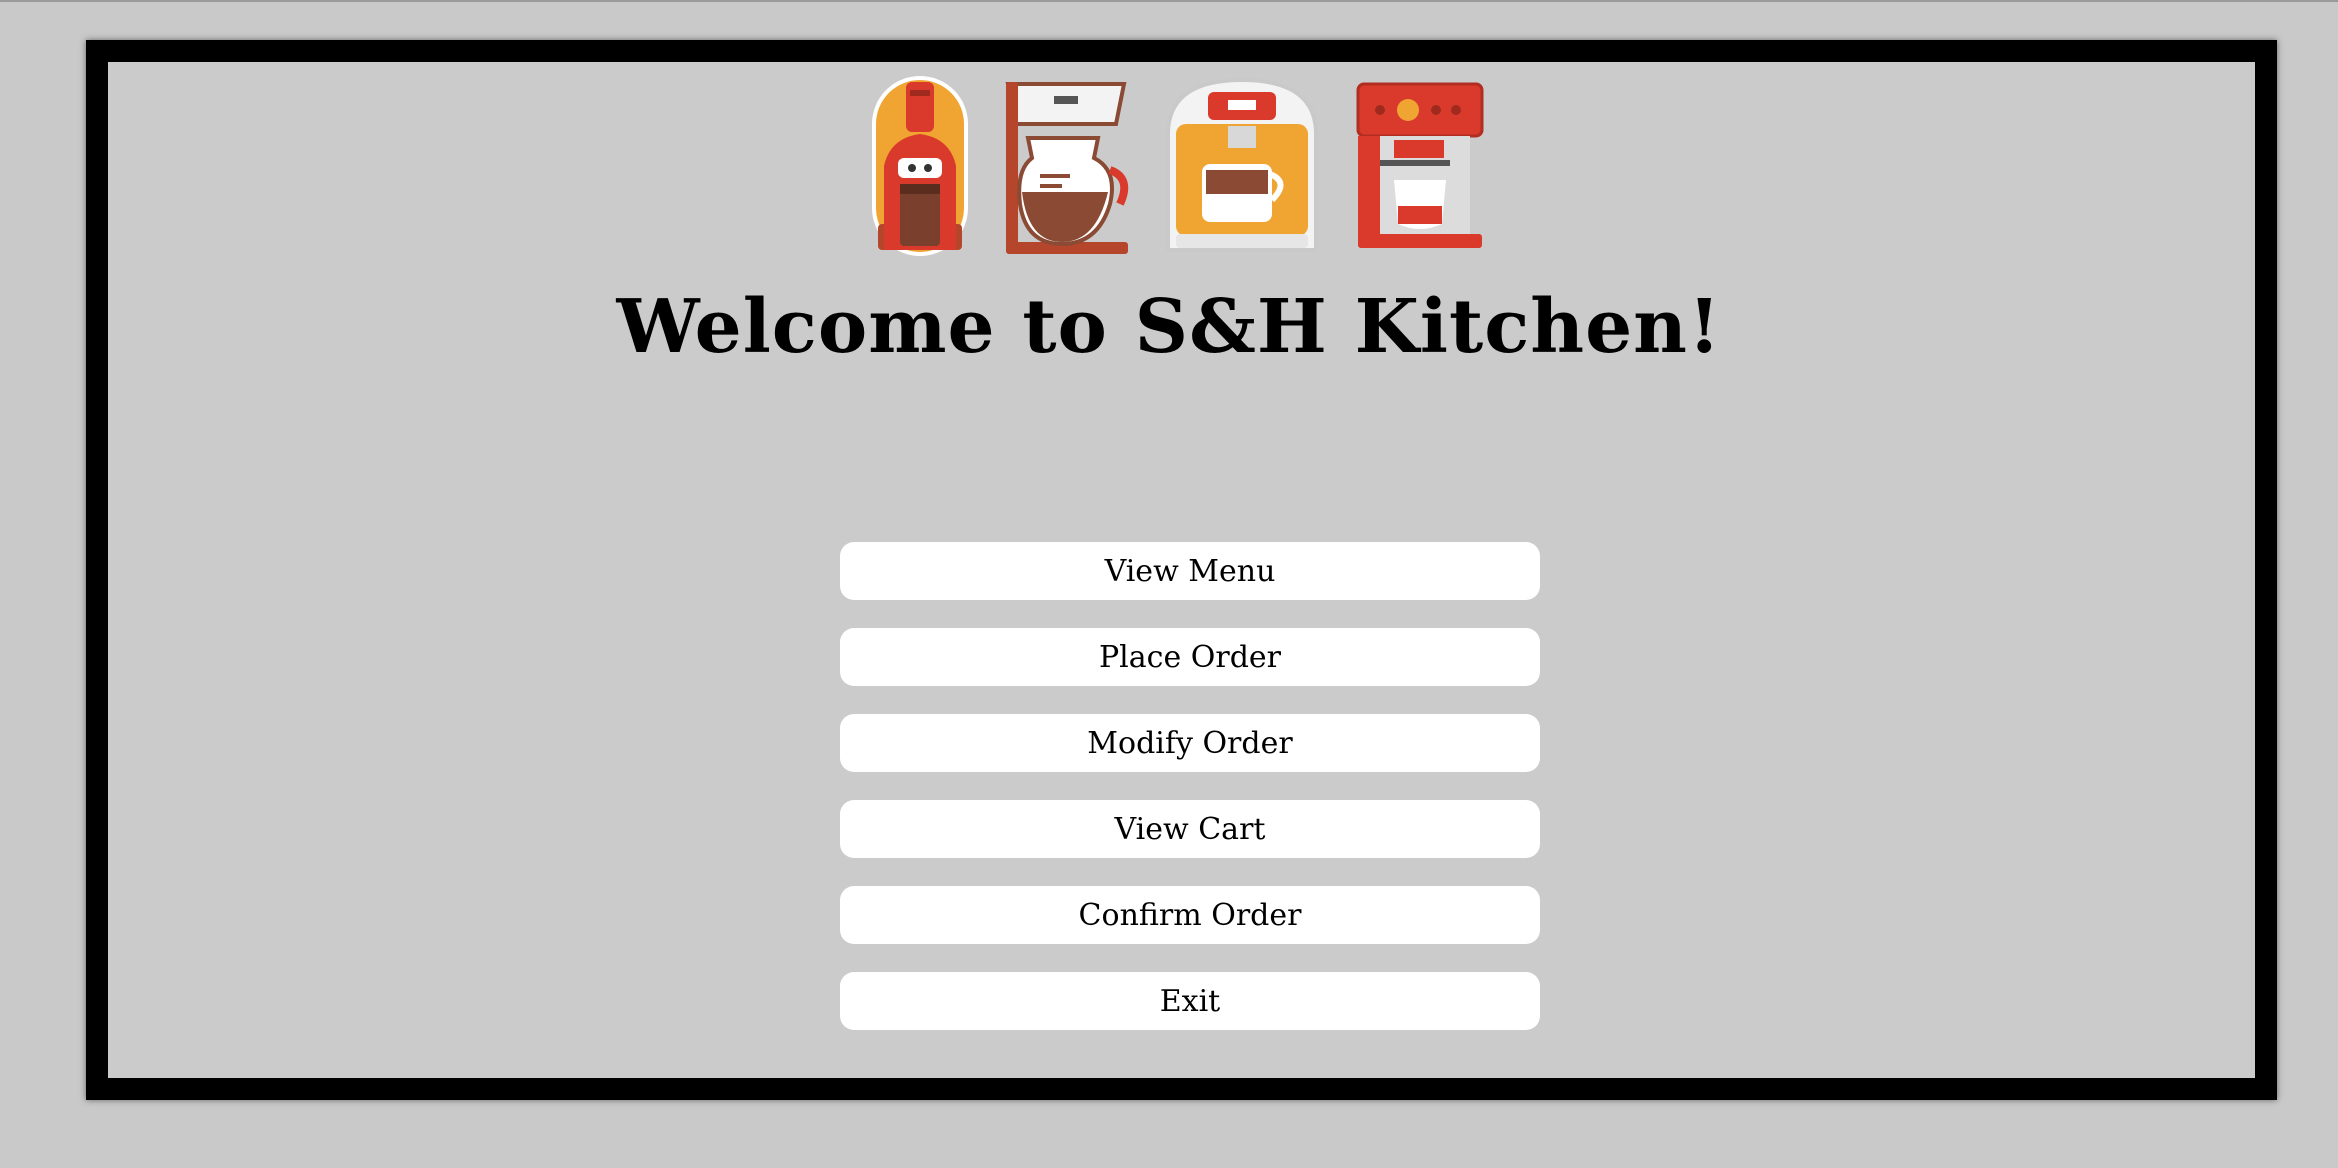 The image size is (2338, 1168). I want to click on place-order-button: Place Order, so click(1190, 657).